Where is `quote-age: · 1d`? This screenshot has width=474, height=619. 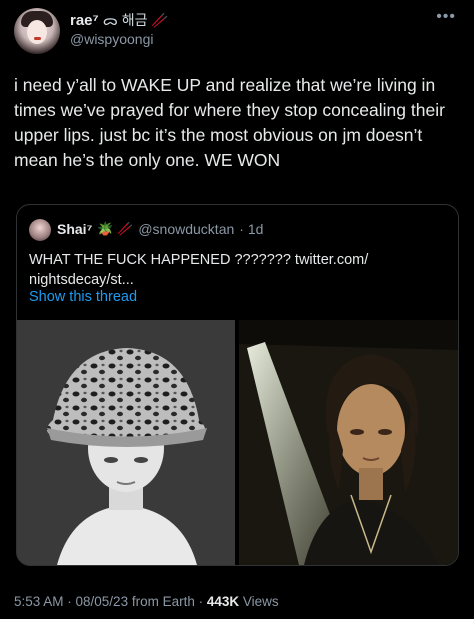 quote-age: · 1d is located at coordinates (251, 229).